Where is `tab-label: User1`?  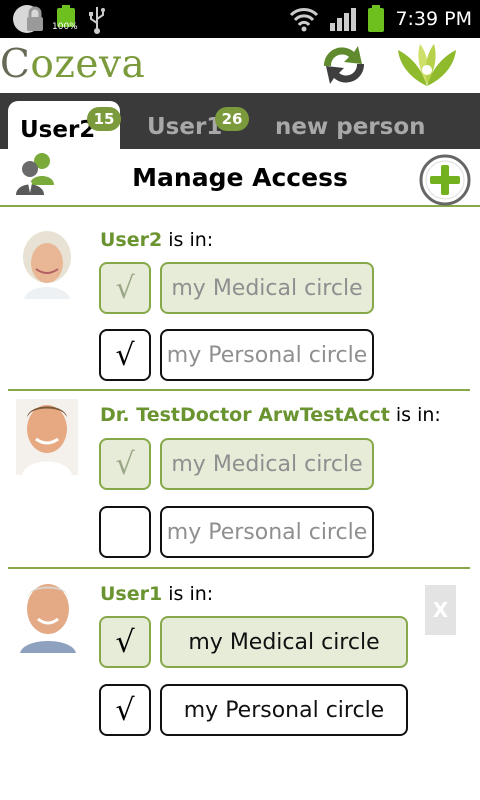 tab-label: User1 is located at coordinates (185, 127).